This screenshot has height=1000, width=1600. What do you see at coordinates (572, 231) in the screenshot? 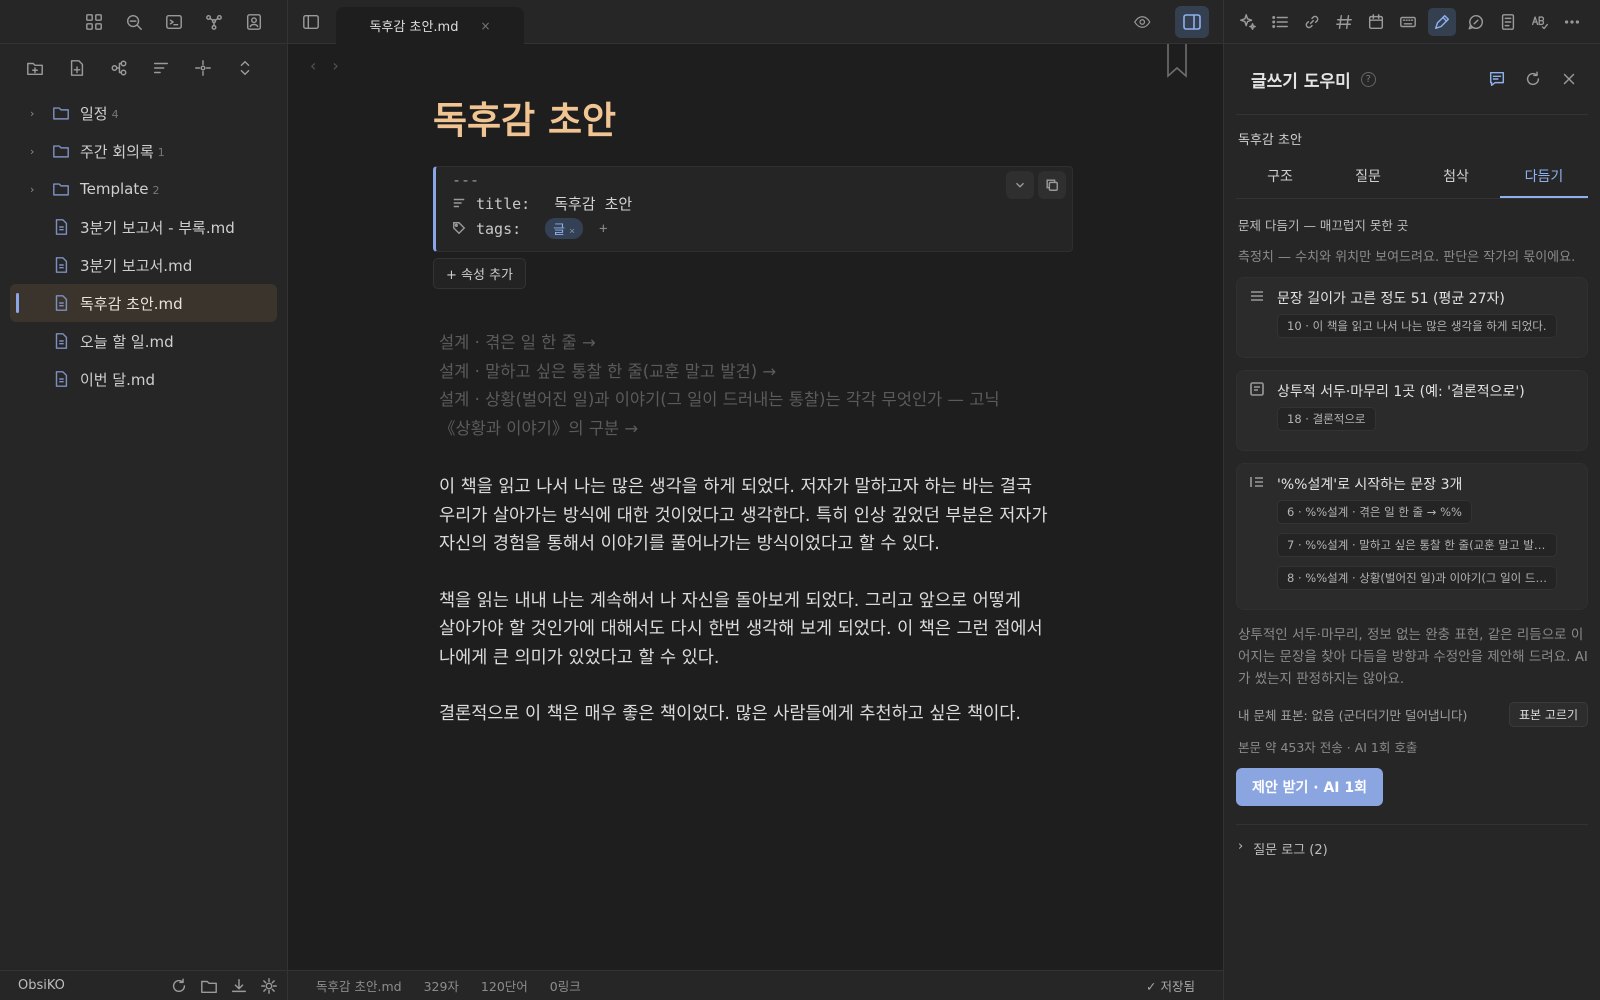
I see `tag-remove-icon: ×` at bounding box center [572, 231].